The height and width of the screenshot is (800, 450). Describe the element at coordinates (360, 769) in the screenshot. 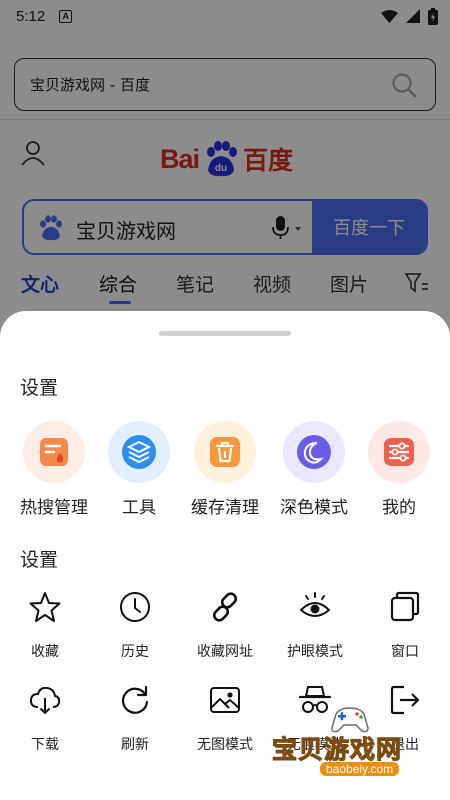

I see `watermark-url: baobeiy.com` at that location.